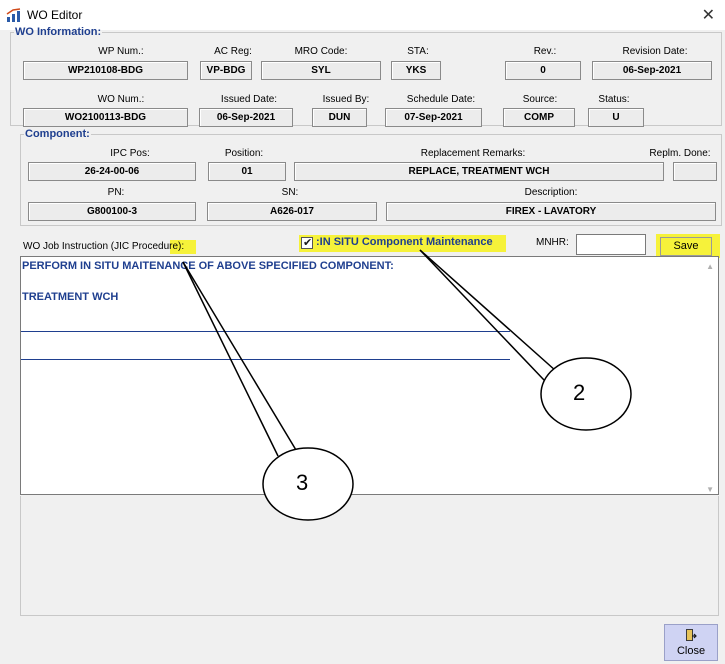  Describe the element at coordinates (710, 266) in the screenshot. I see `scroll-up-icon: ▲` at that location.